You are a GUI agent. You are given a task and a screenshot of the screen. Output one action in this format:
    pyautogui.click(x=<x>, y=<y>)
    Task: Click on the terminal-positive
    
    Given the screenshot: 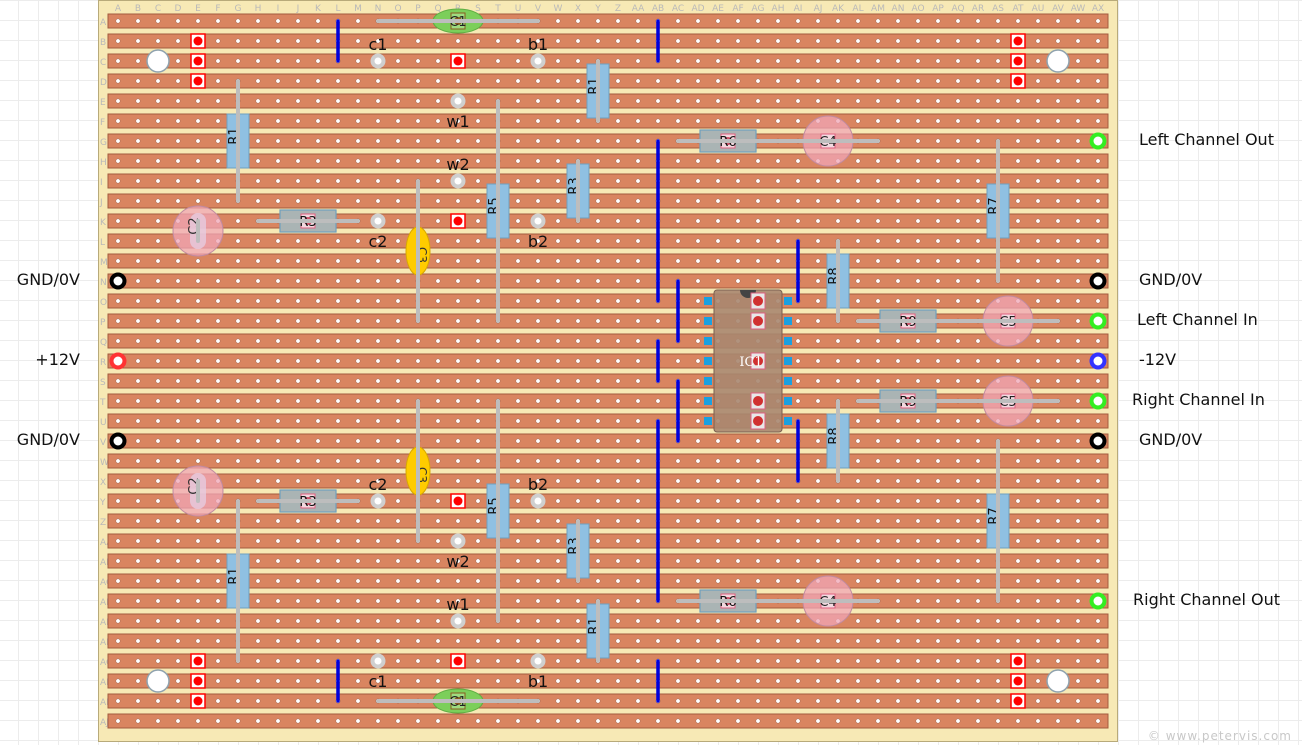 What is the action you would take?
    pyautogui.click(x=118, y=361)
    